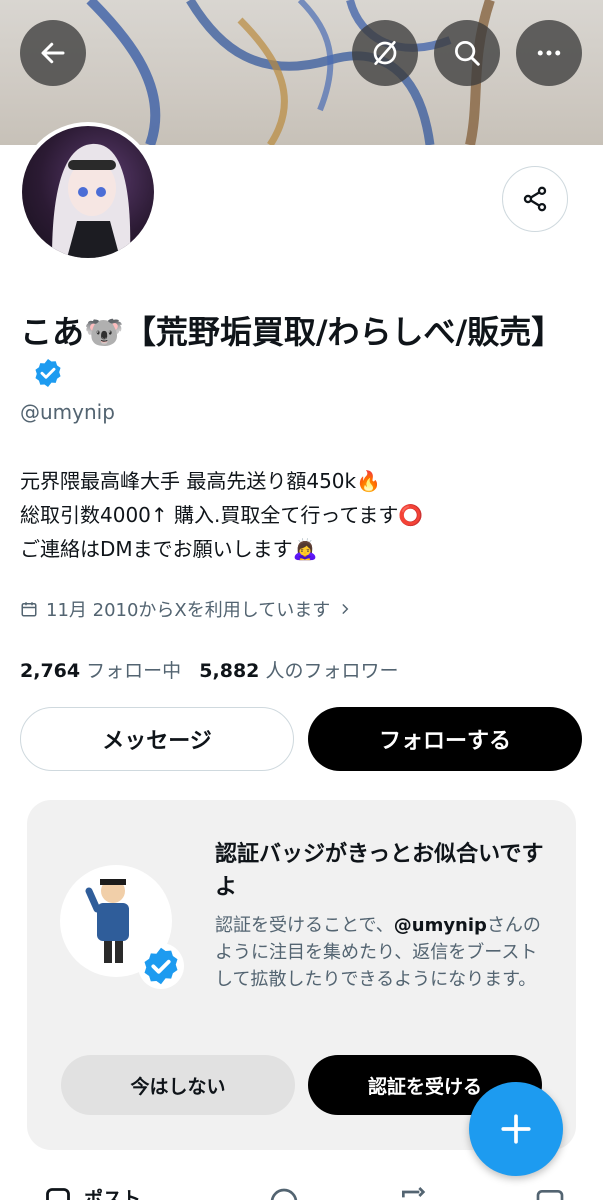 This screenshot has width=603, height=1200. Describe the element at coordinates (440, 925) in the screenshot. I see `card-body-handle: @umynip` at that location.